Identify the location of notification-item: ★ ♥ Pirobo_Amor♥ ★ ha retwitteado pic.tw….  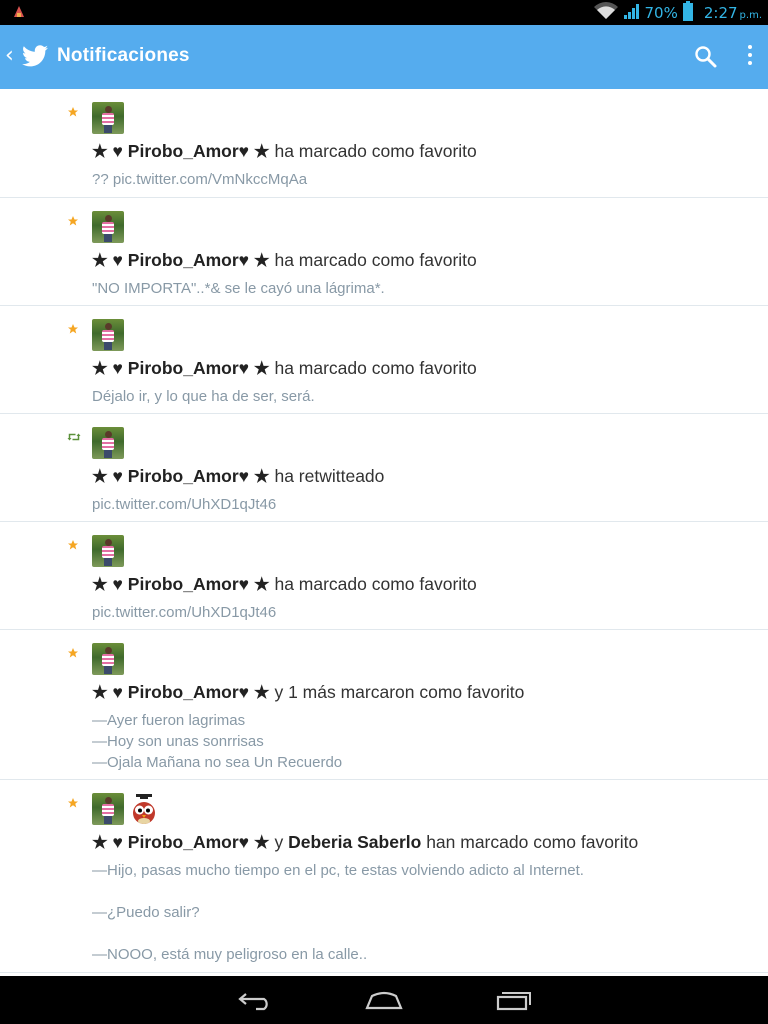
(384, 468).